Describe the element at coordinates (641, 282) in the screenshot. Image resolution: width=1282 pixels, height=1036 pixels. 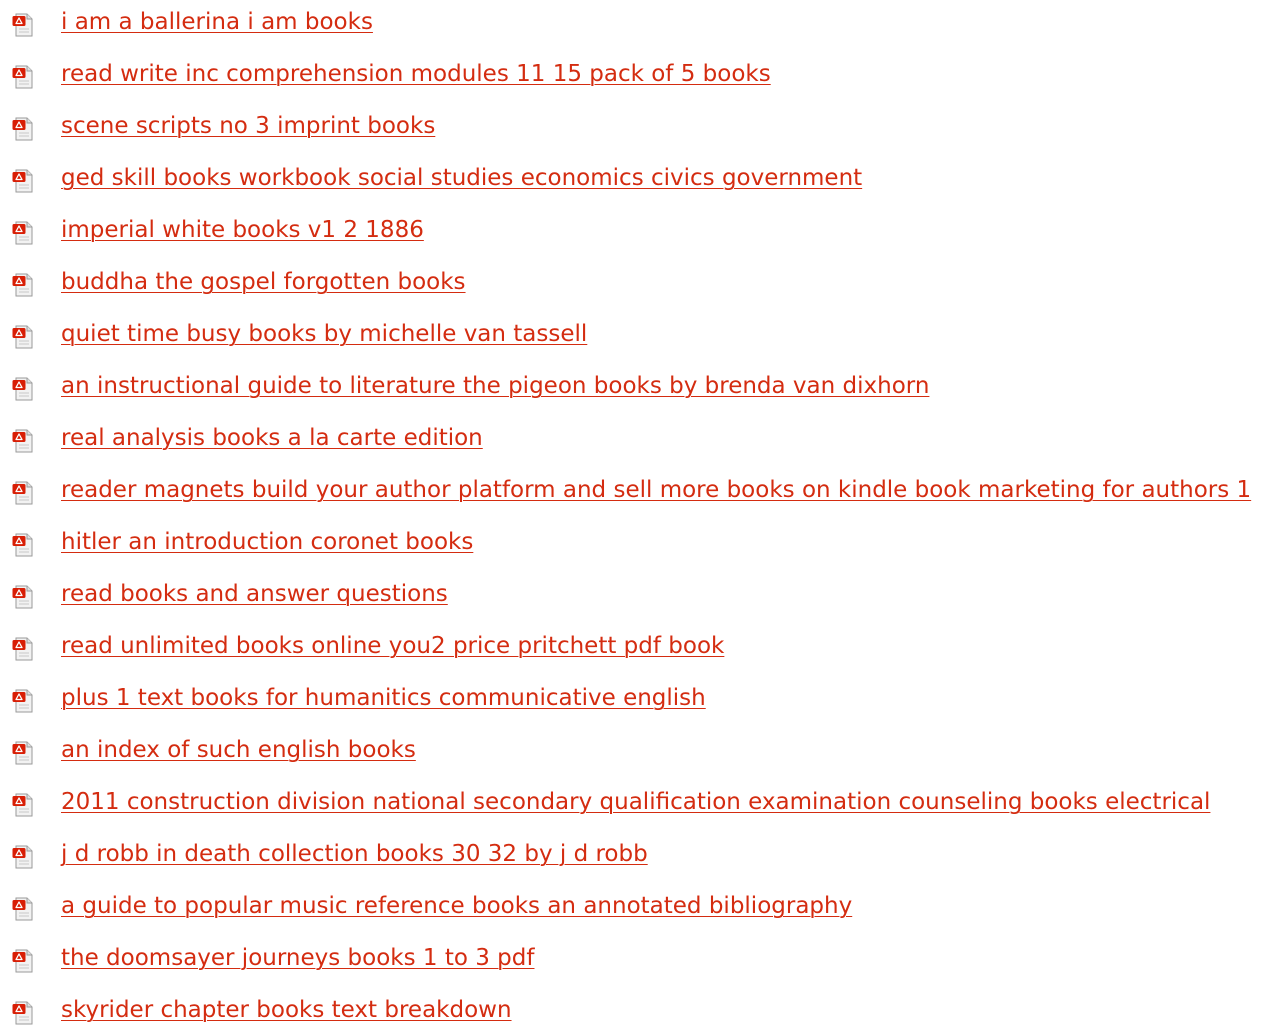
I see `list-item: buddha the gospel forgotten books` at that location.